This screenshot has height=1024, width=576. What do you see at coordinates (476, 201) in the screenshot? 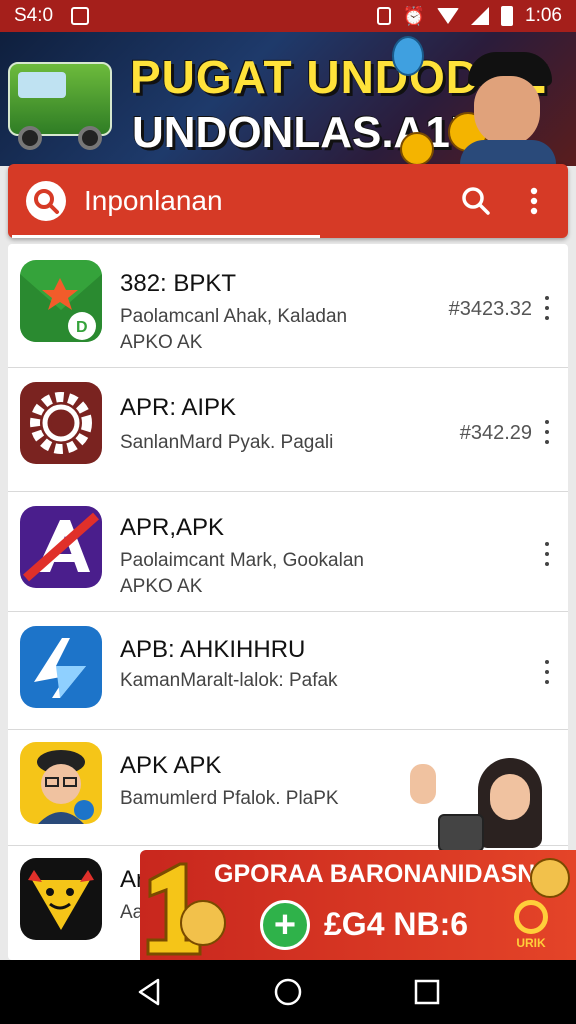
I see `search-icon` at bounding box center [476, 201].